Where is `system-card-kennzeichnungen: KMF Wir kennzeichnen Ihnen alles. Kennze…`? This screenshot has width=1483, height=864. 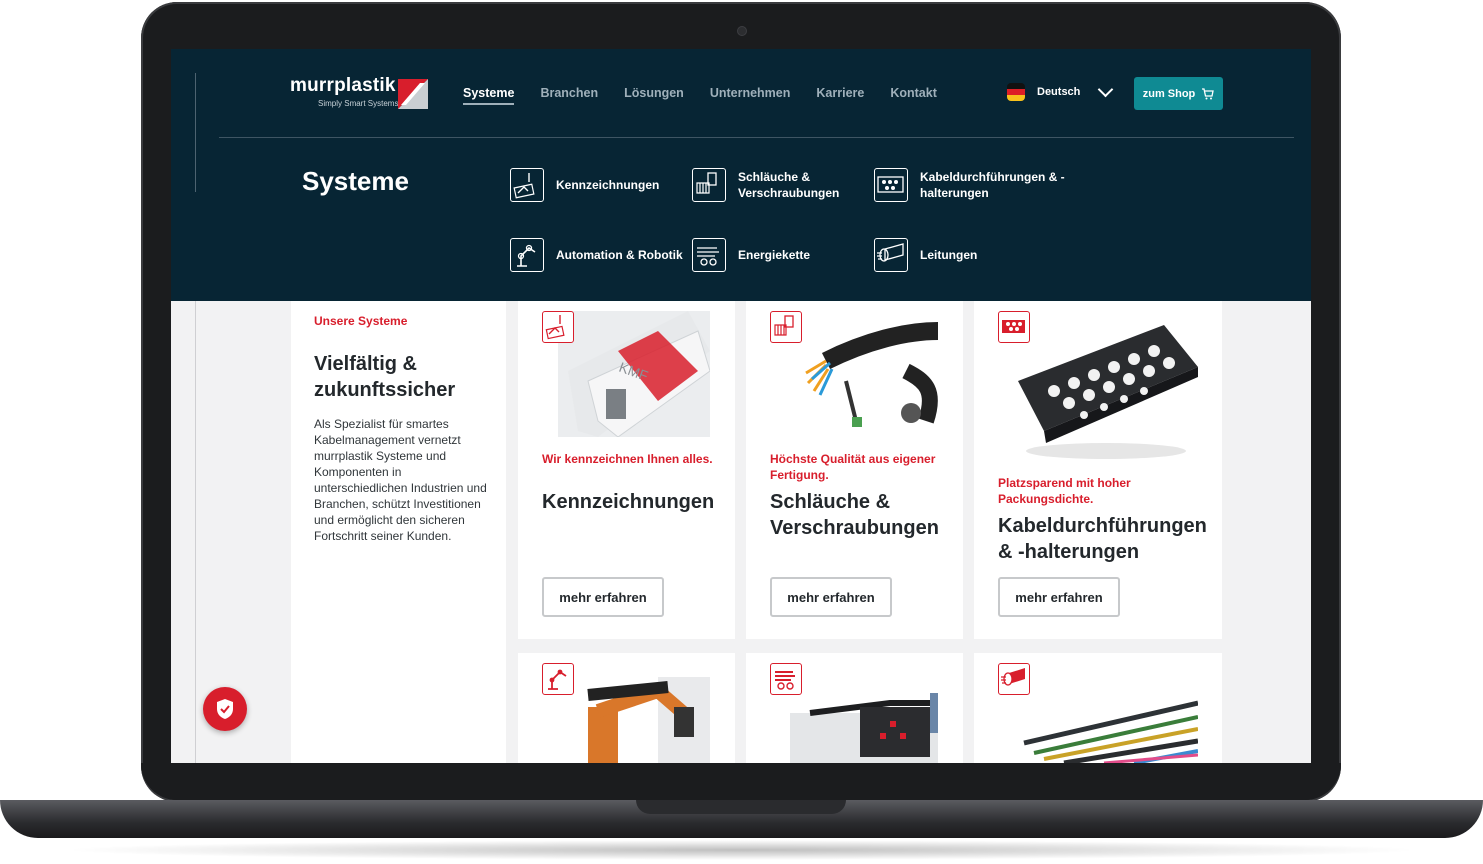 system-card-kennzeichnungen: KMF Wir kennzeichnen Ihnen alles. Kennze… is located at coordinates (626, 470).